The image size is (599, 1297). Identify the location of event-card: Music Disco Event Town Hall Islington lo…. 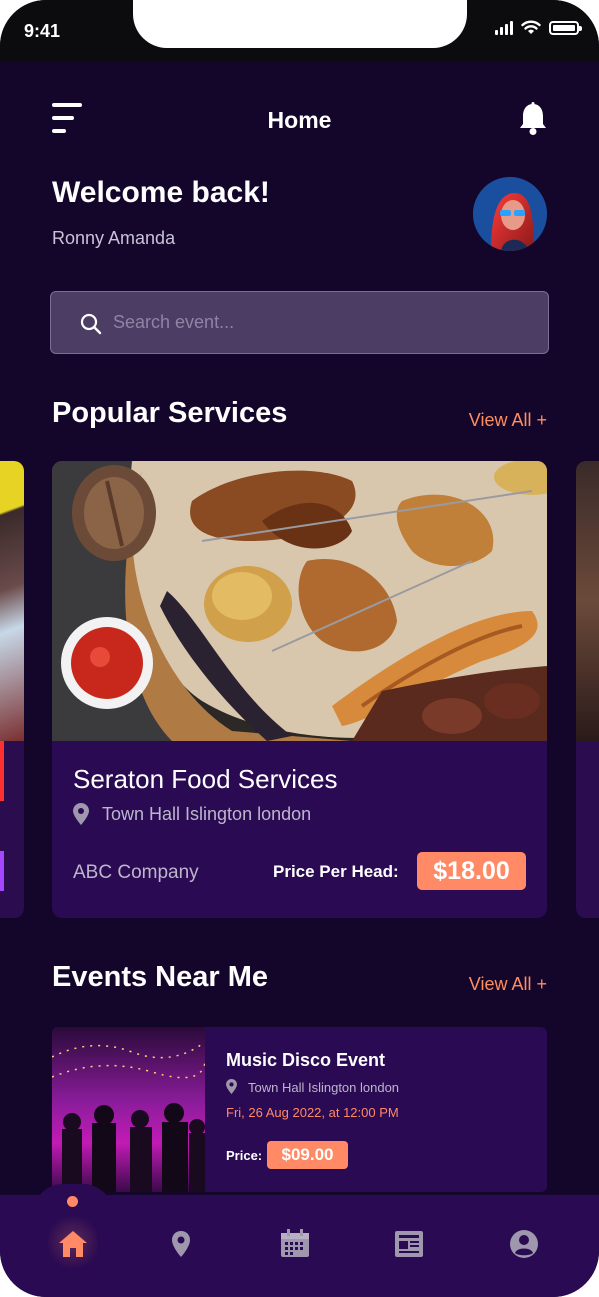
(299, 1109).